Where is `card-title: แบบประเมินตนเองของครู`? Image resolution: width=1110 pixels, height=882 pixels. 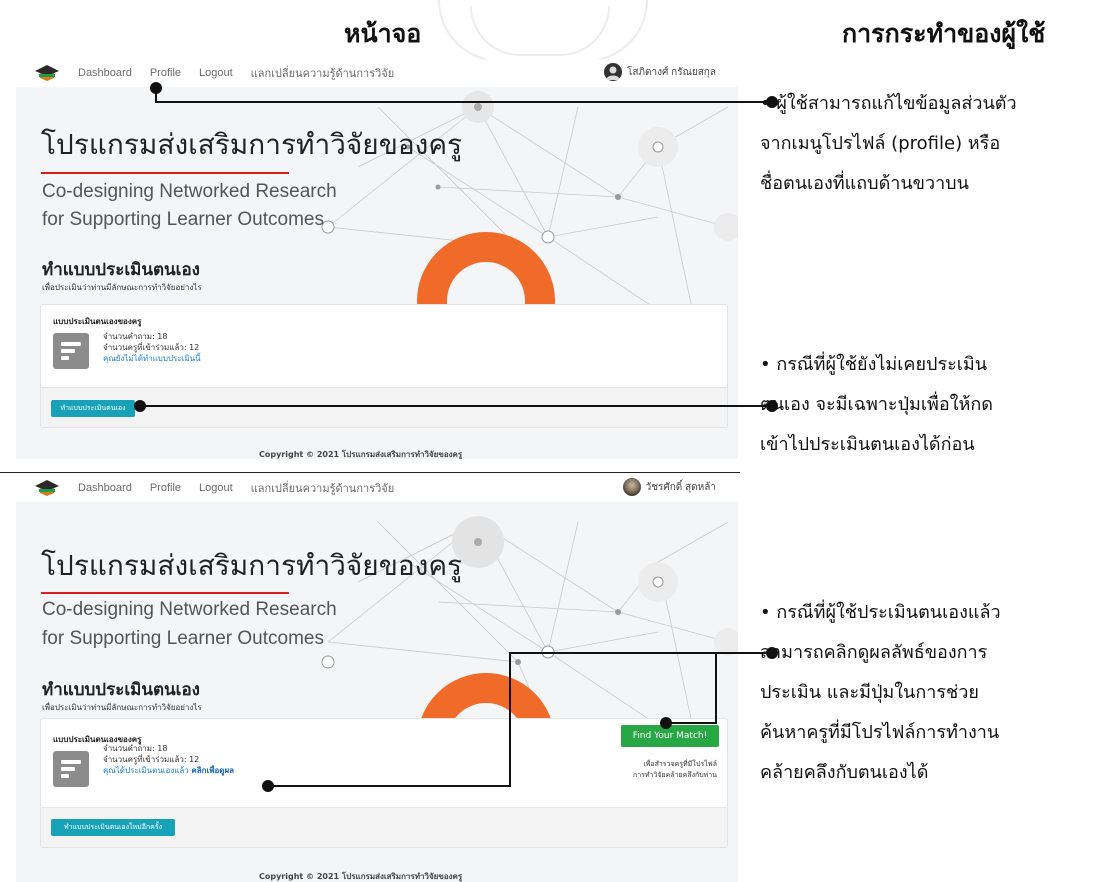
card-title: แบบประเมินตนเองของครู is located at coordinates (97, 321).